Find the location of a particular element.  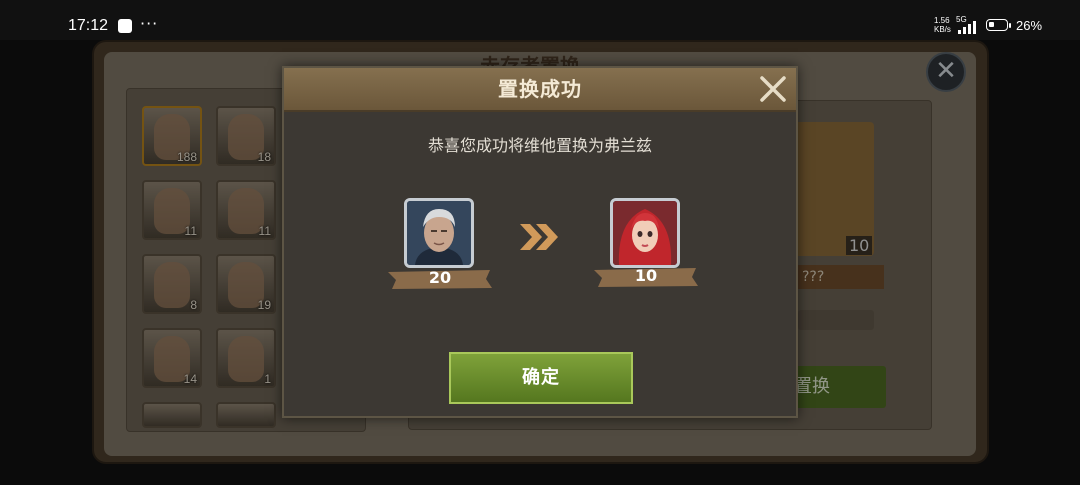

dialog-close-button is located at coordinates (773, 89).